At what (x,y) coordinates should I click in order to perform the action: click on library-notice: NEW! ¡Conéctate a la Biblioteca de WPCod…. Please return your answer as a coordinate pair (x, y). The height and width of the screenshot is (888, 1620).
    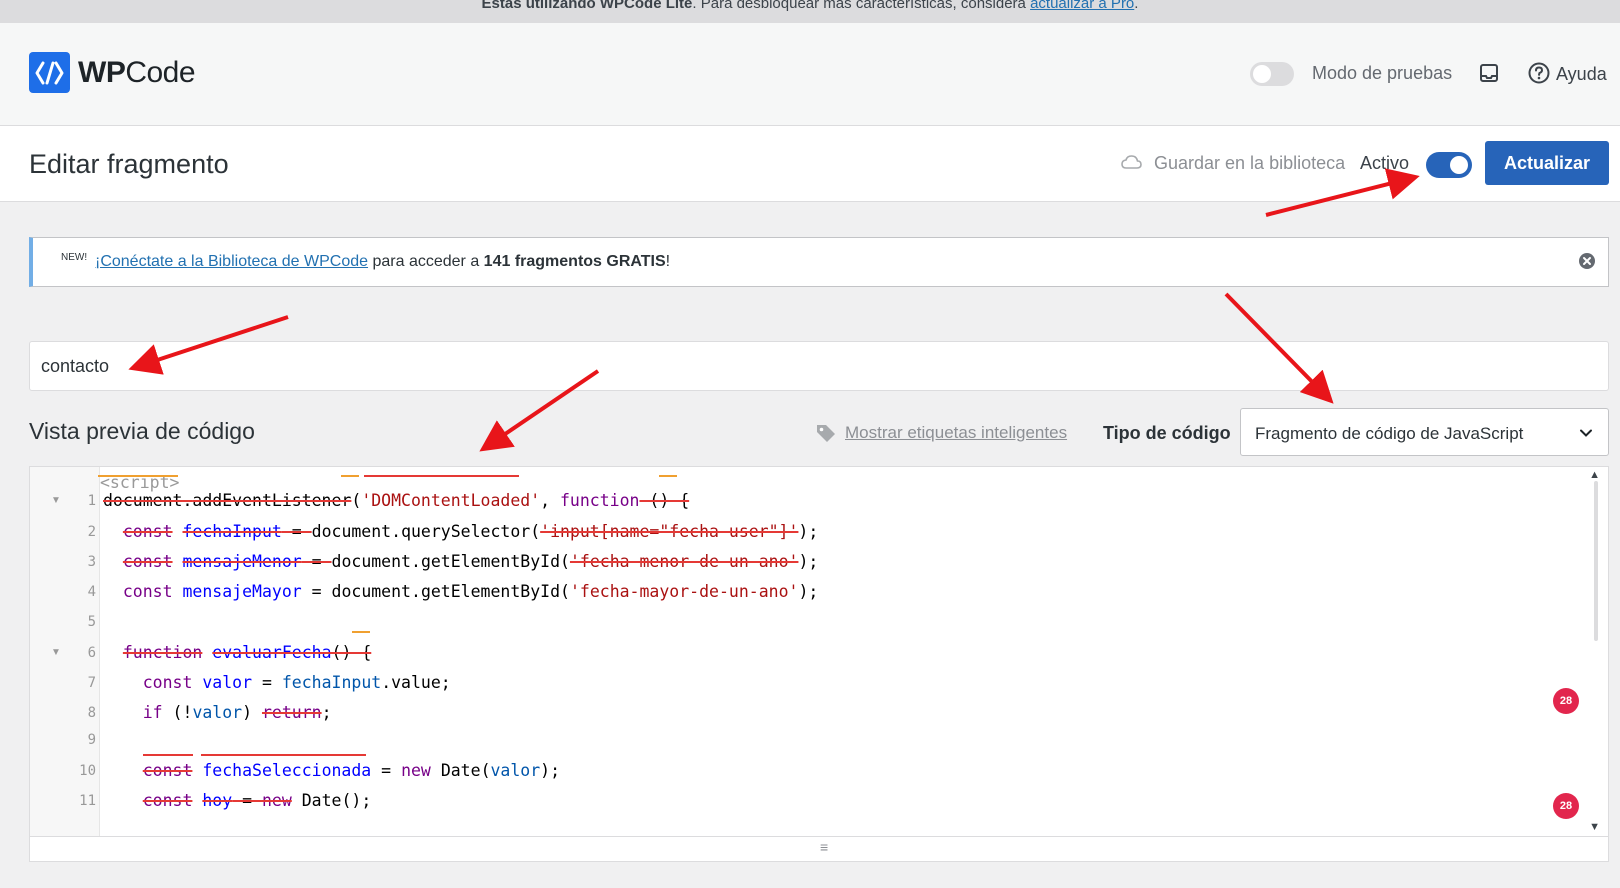
    Looking at the image, I should click on (819, 262).